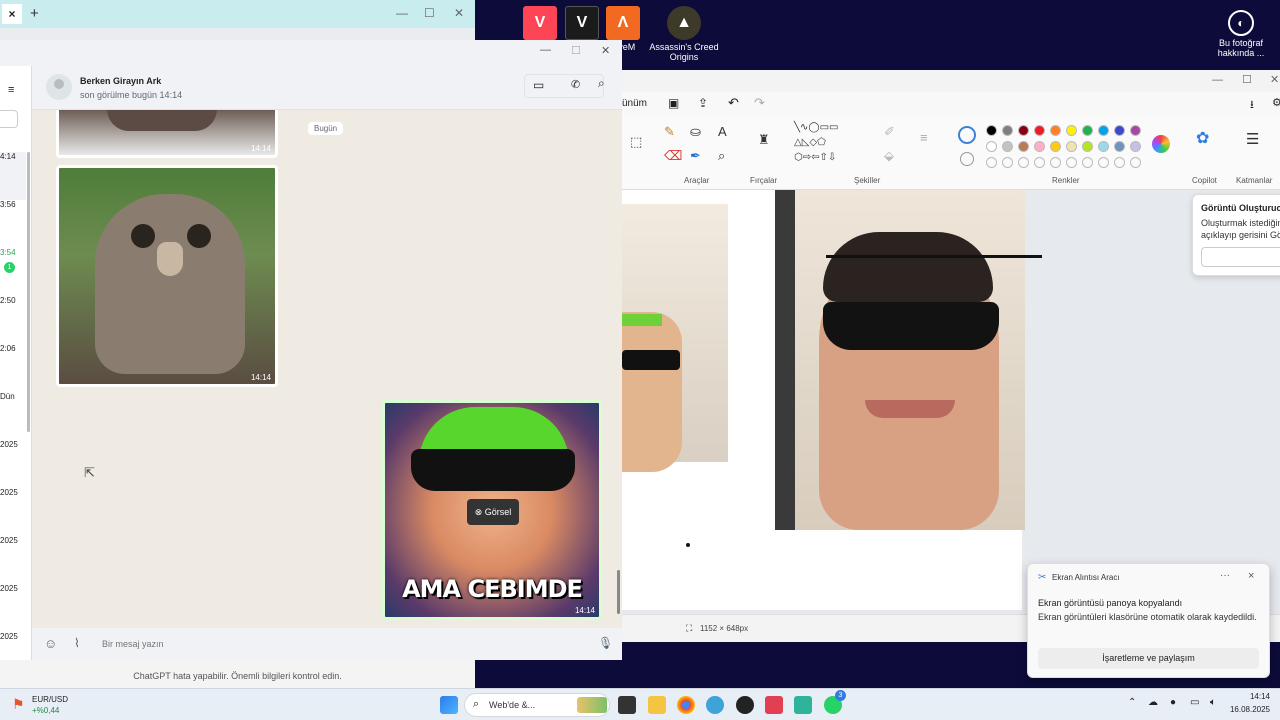  I want to click on start-icon, so click(449, 705).